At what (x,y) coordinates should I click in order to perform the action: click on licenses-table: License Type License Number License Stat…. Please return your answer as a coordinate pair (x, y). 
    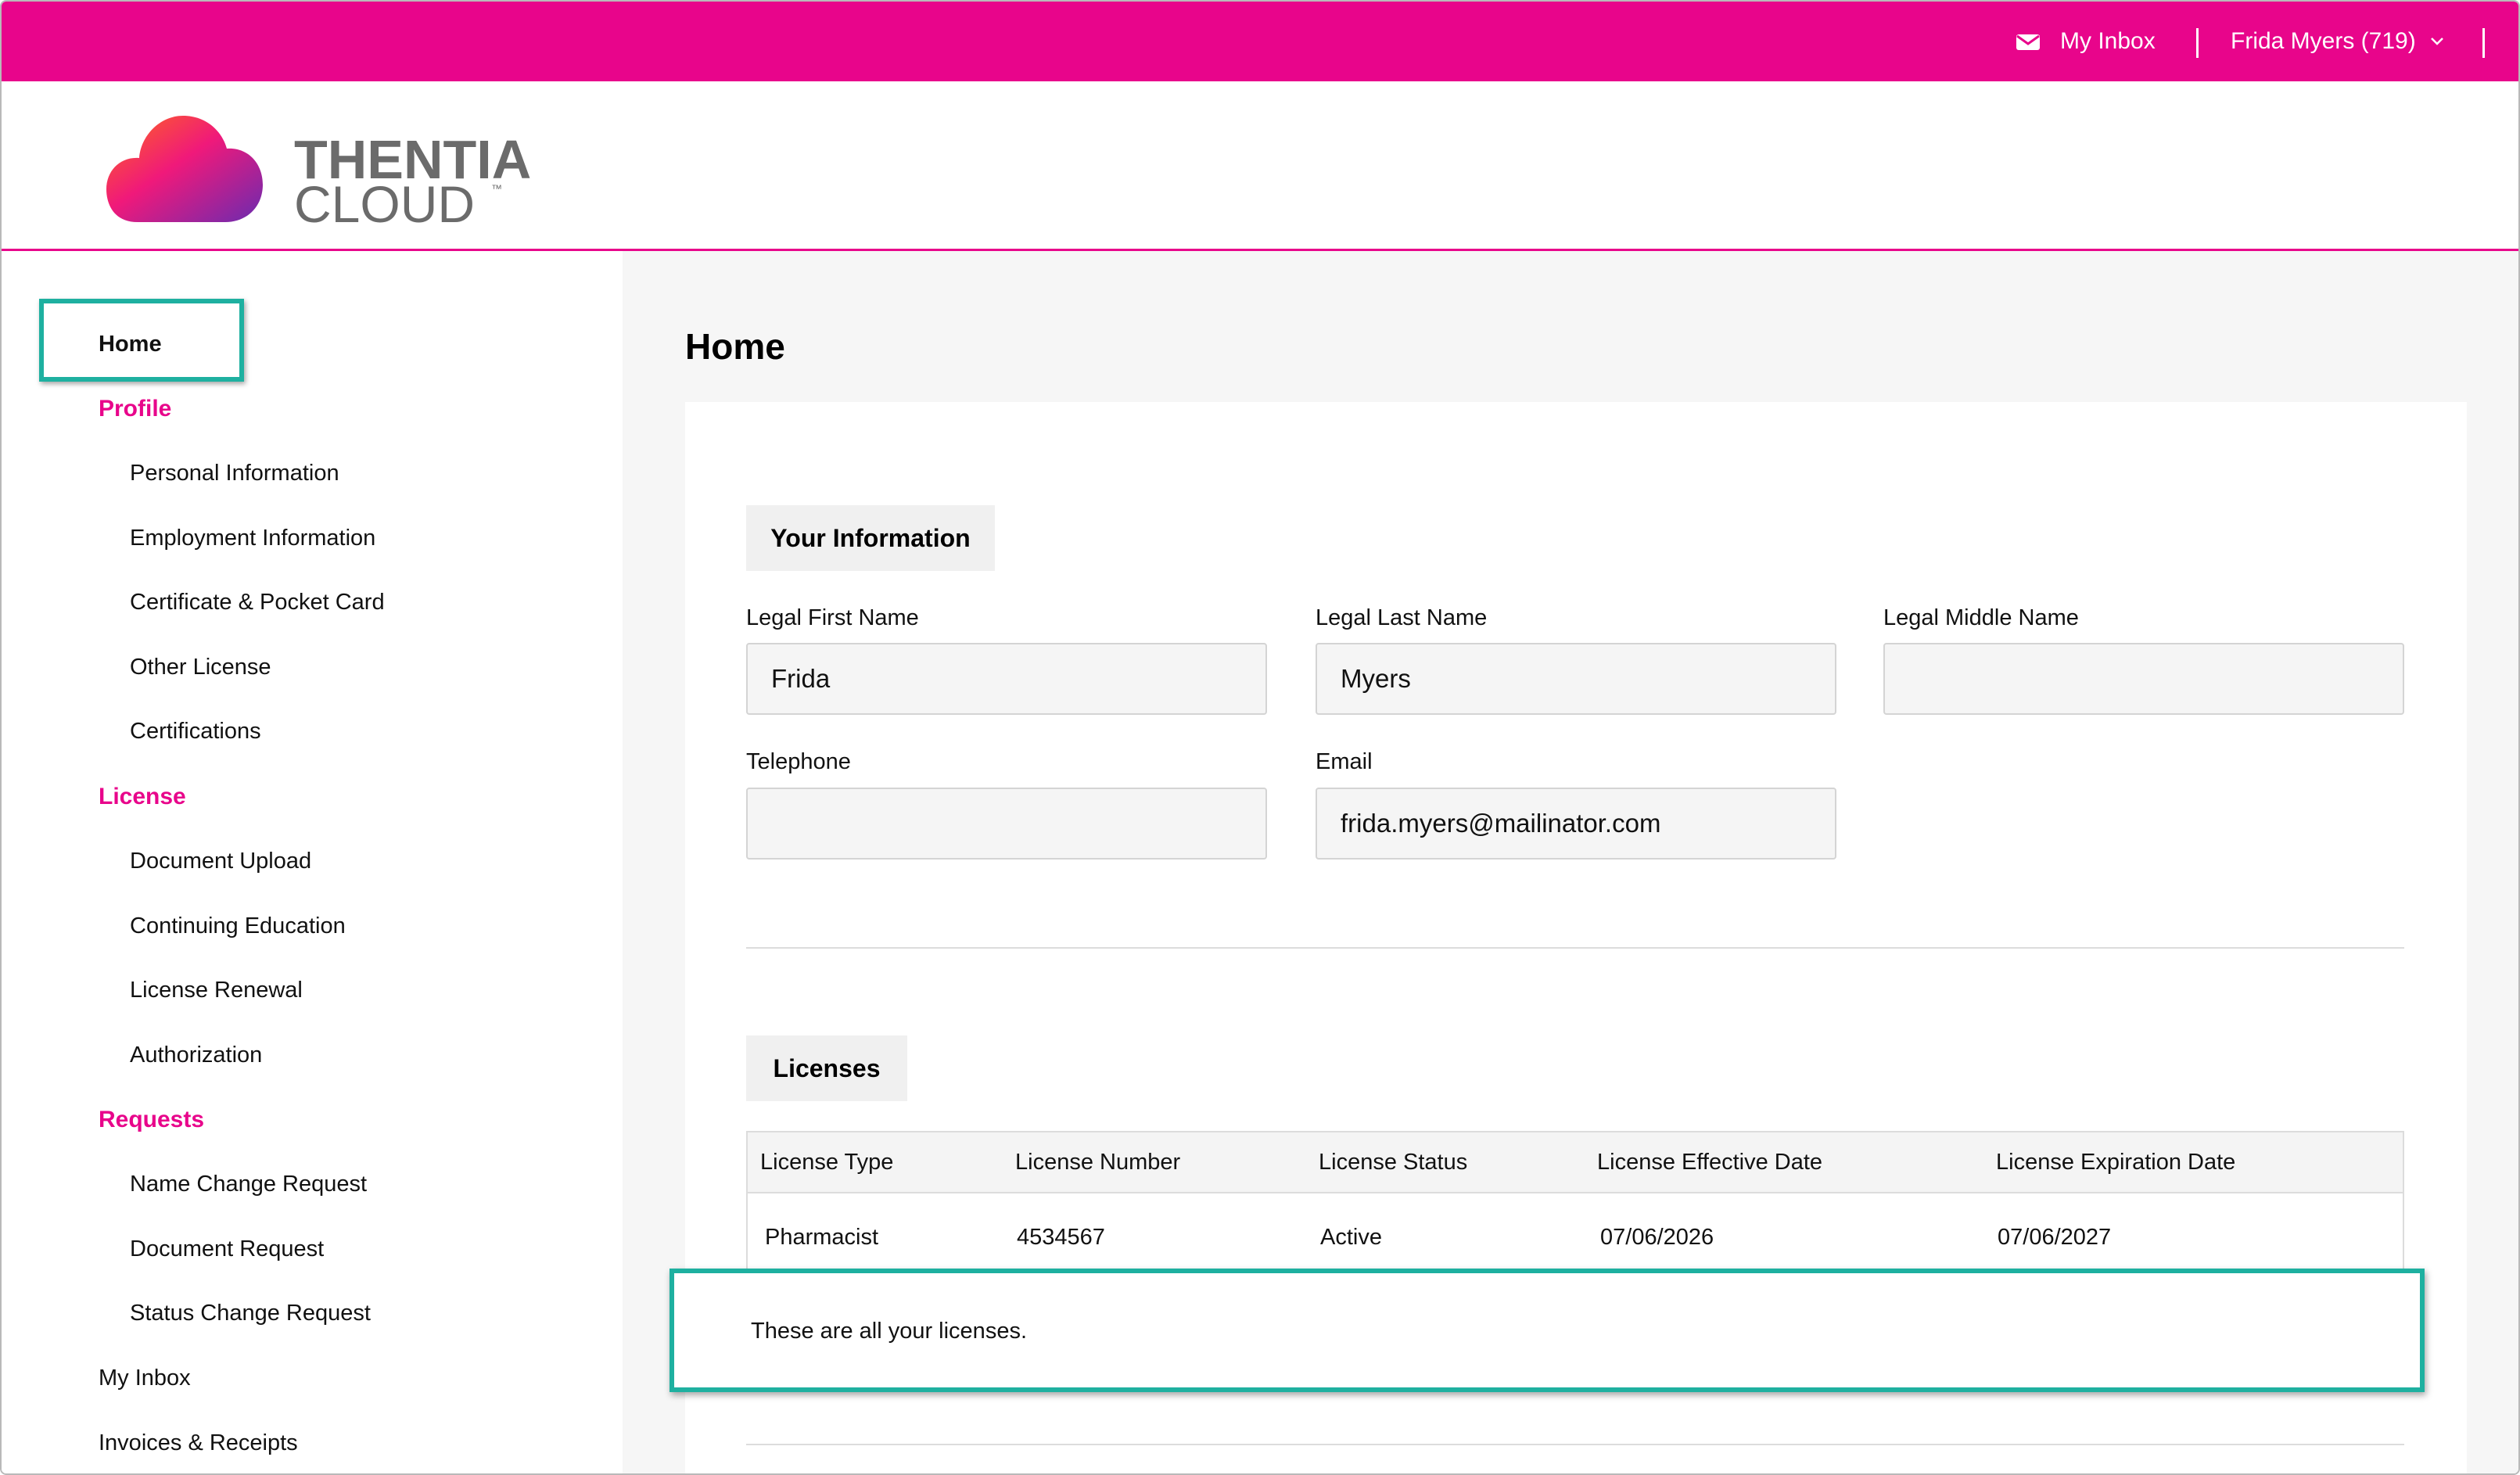
    Looking at the image, I should click on (1575, 1203).